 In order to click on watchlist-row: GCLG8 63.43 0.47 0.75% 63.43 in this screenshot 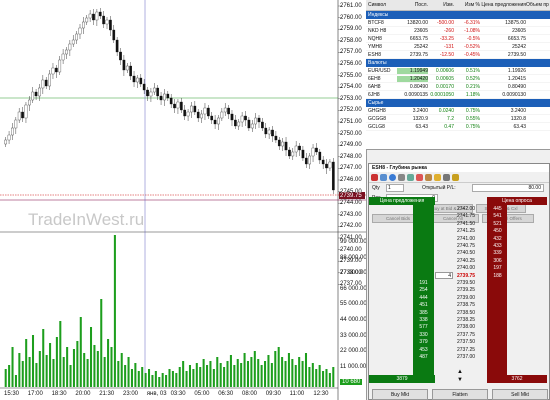, I will do `click(458, 127)`.